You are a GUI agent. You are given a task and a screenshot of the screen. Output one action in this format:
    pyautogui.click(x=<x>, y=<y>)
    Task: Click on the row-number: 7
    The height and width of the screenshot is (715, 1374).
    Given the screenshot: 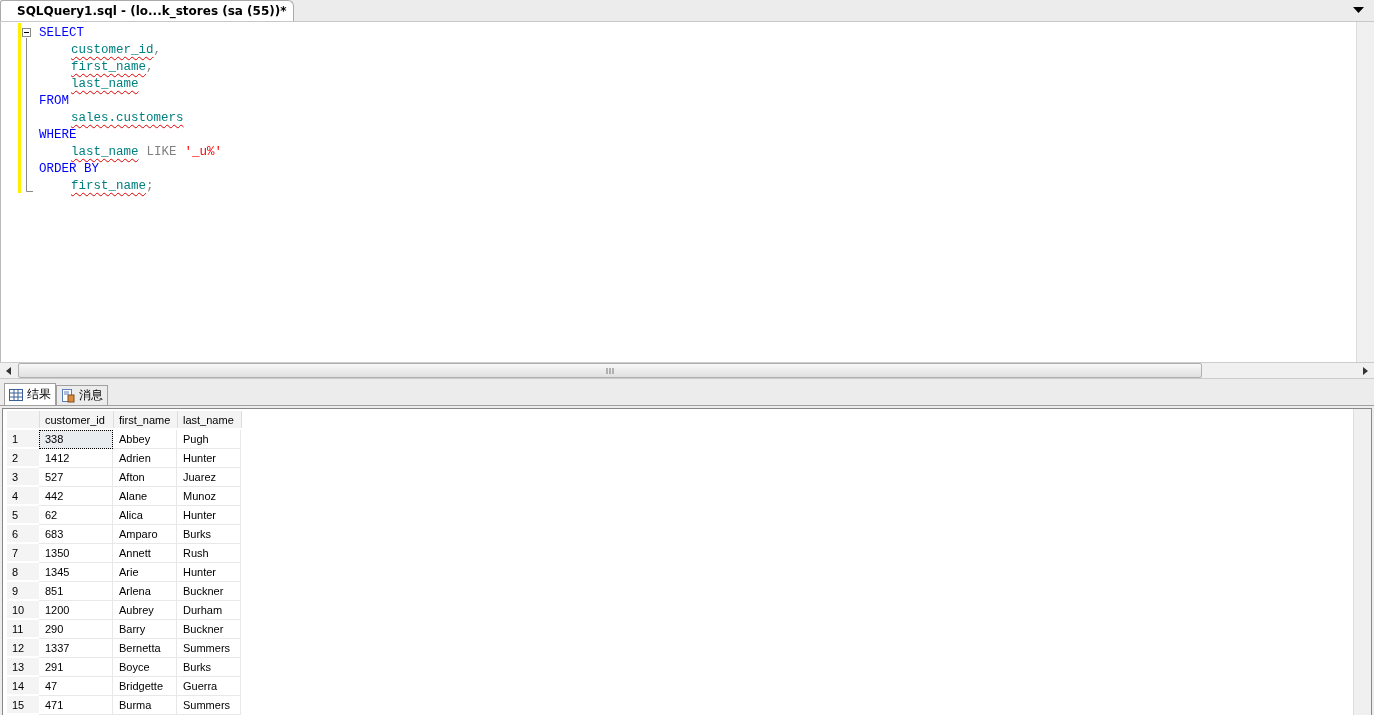 What is the action you would take?
    pyautogui.click(x=23, y=553)
    